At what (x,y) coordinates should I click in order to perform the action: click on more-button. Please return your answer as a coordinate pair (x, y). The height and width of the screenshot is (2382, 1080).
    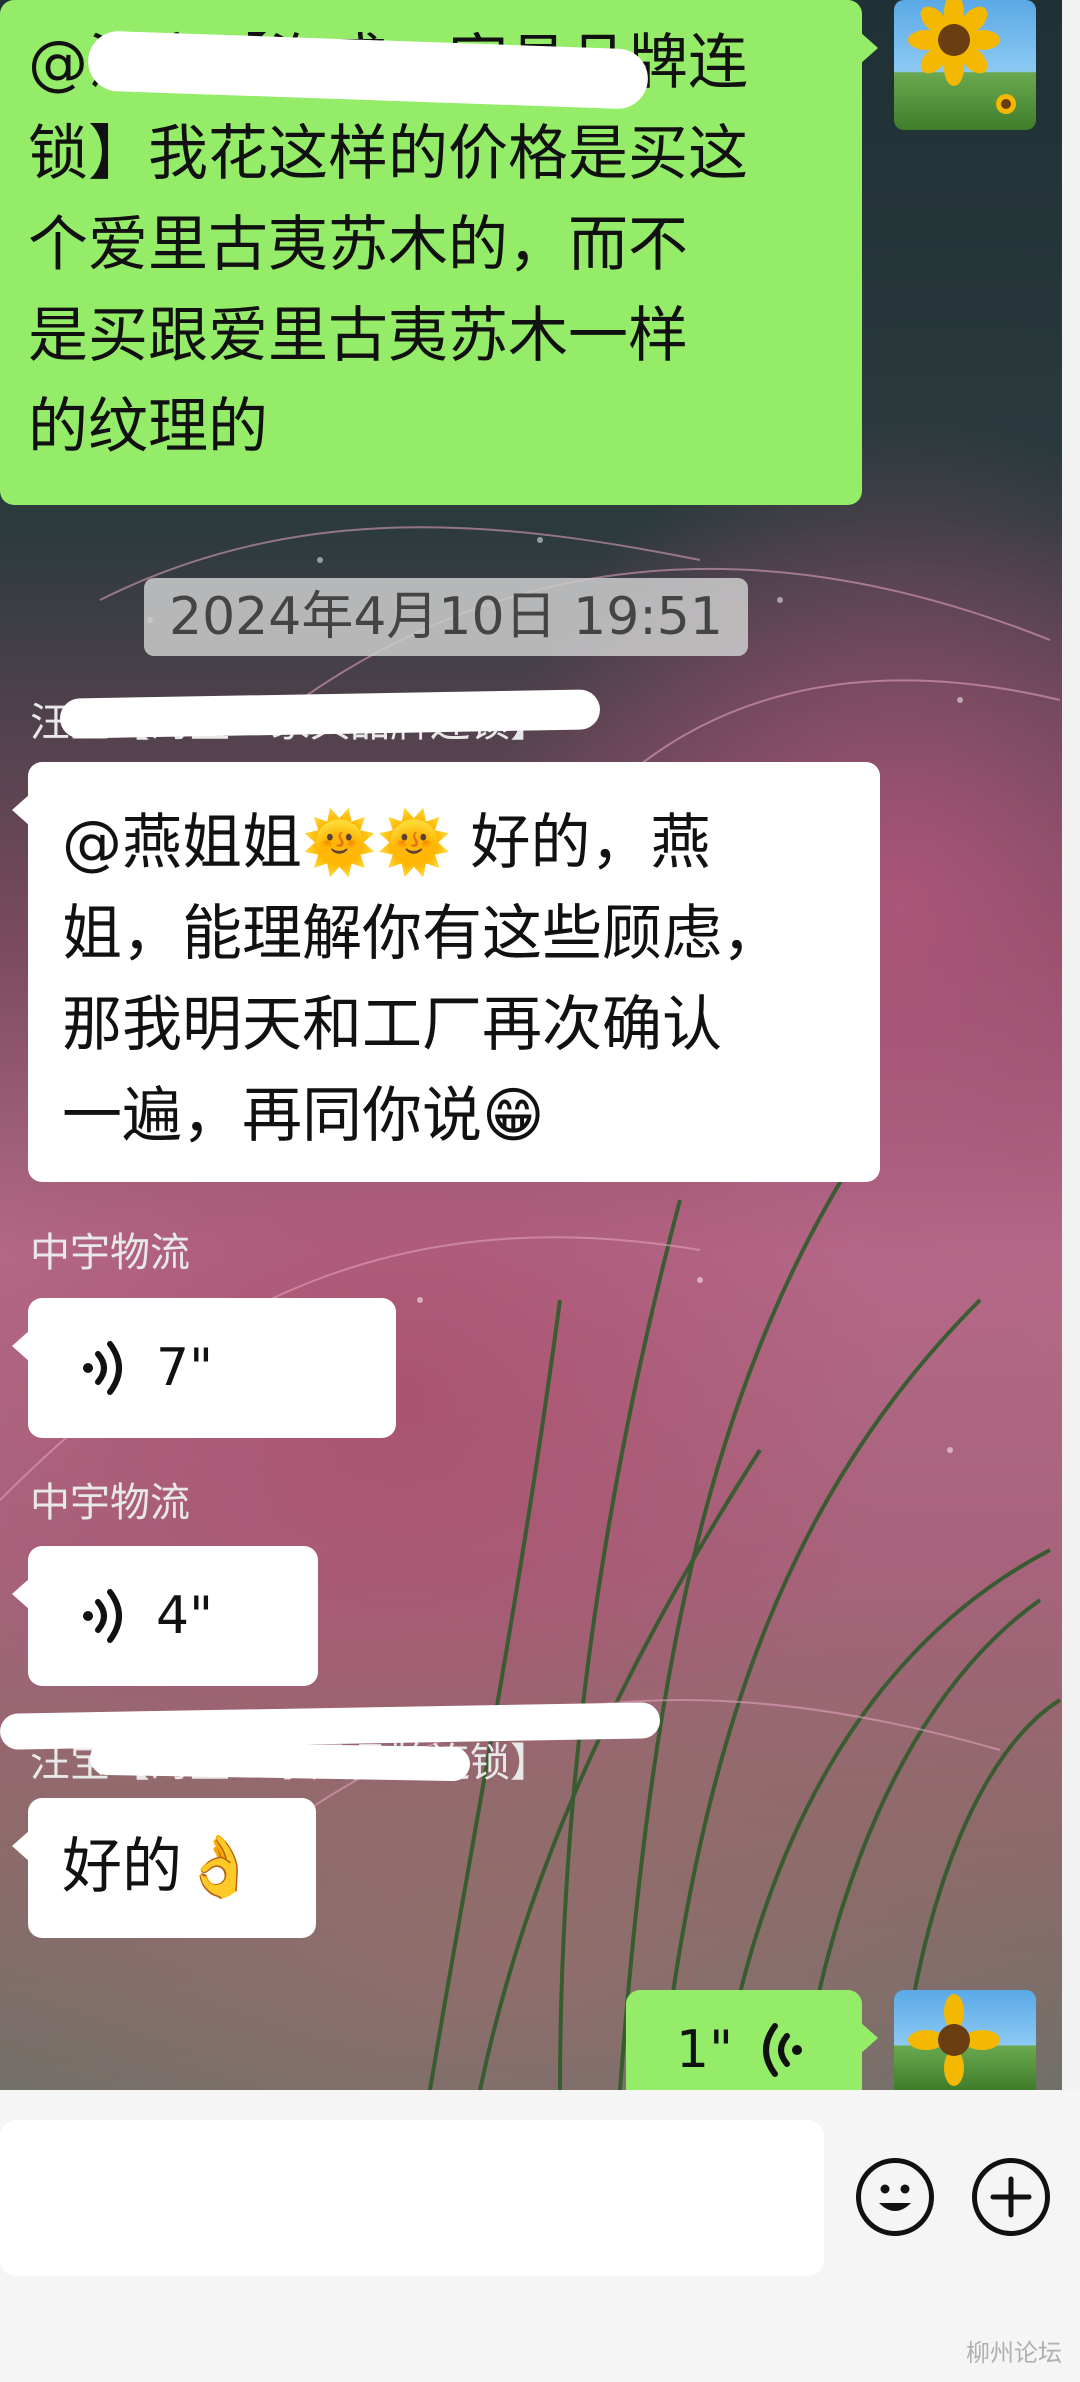
    Looking at the image, I should click on (1011, 2197).